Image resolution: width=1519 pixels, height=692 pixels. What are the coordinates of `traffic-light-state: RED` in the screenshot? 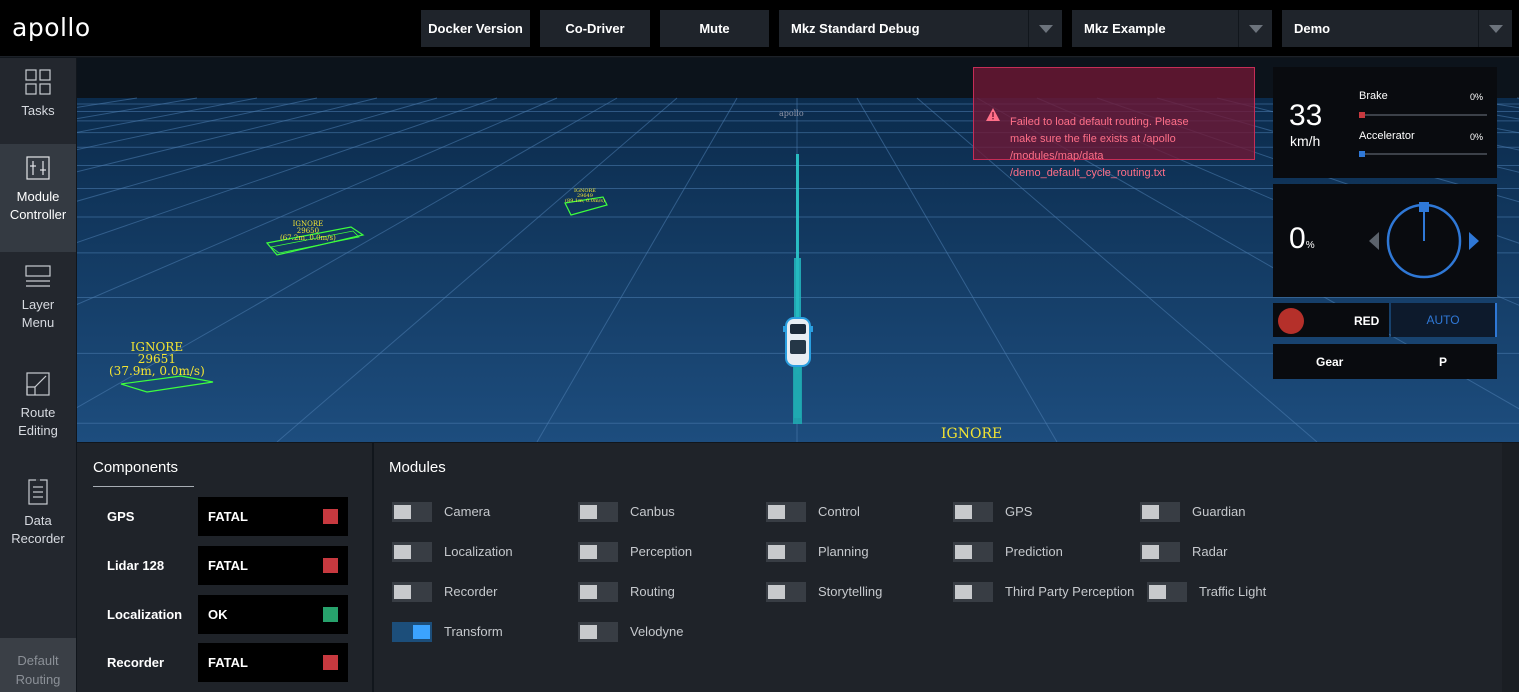 It's located at (1367, 321).